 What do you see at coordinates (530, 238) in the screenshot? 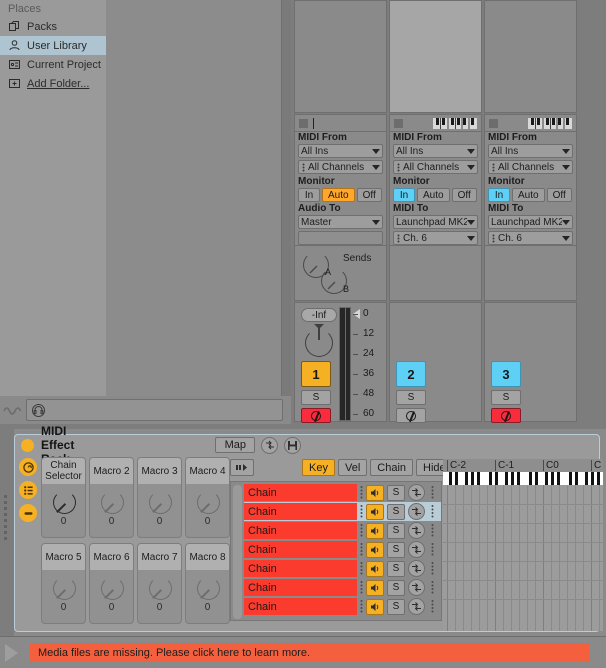
I see `midi-to-channel-select: Ch. 6` at bounding box center [530, 238].